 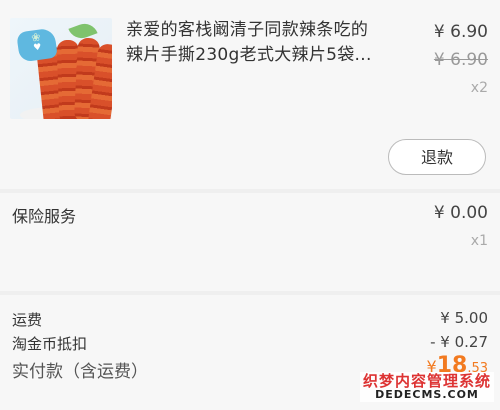 I want to click on insurance-label: 保险服务, so click(x=44, y=216).